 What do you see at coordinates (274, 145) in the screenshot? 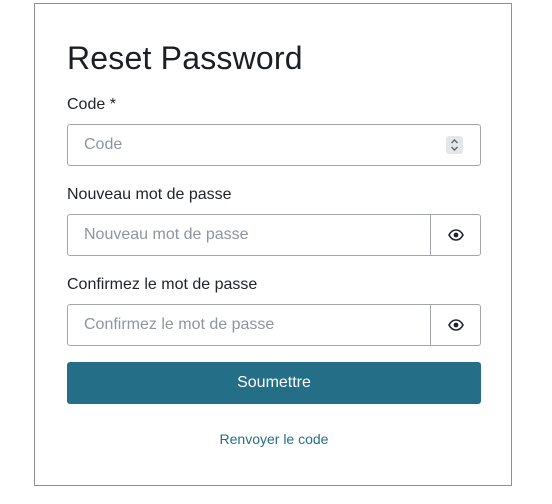
I see `code-input` at bounding box center [274, 145].